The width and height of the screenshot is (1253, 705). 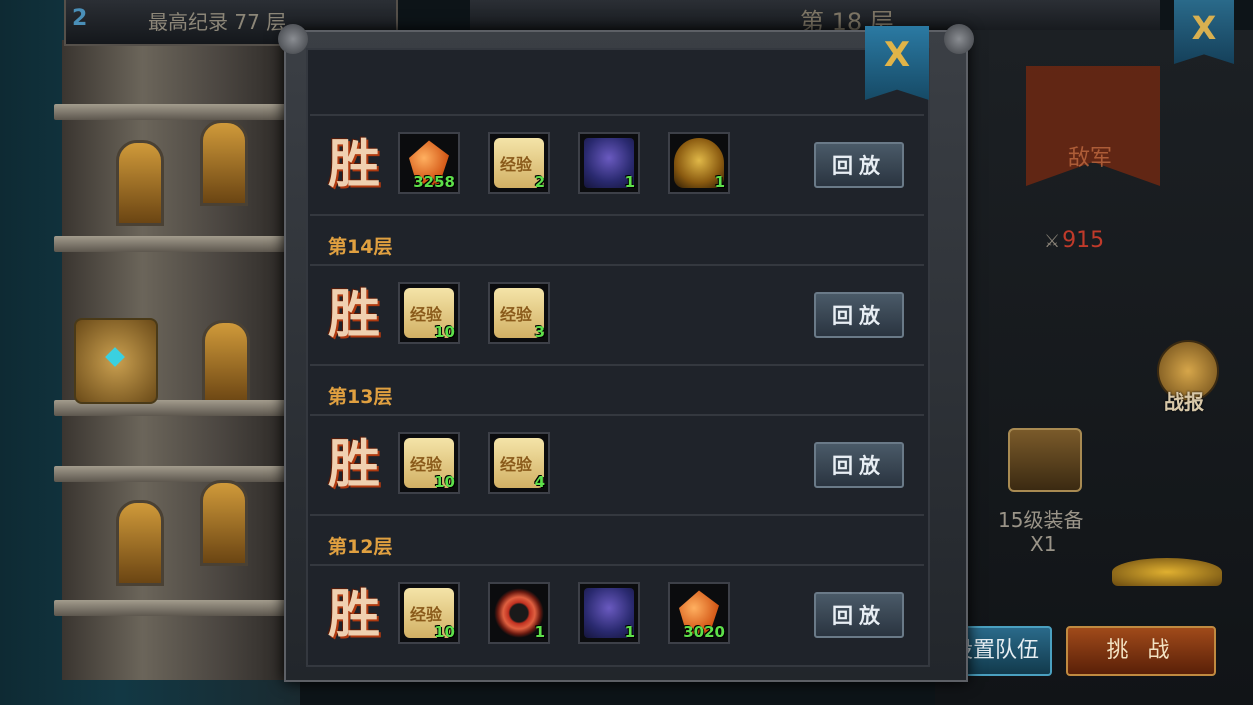 What do you see at coordinates (1090, 158) in the screenshot?
I see `enemy-banner-text: 敌军` at bounding box center [1090, 158].